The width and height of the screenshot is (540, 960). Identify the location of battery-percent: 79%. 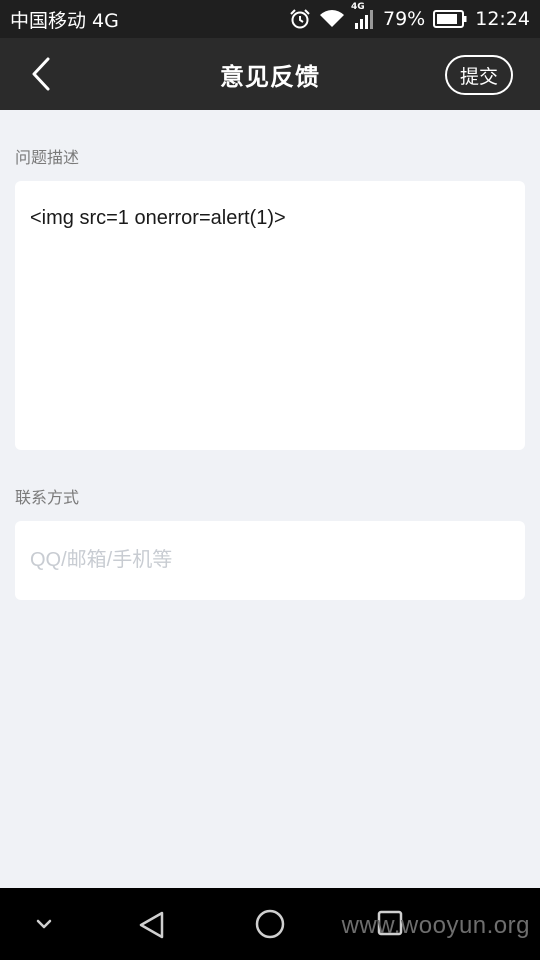
(404, 19).